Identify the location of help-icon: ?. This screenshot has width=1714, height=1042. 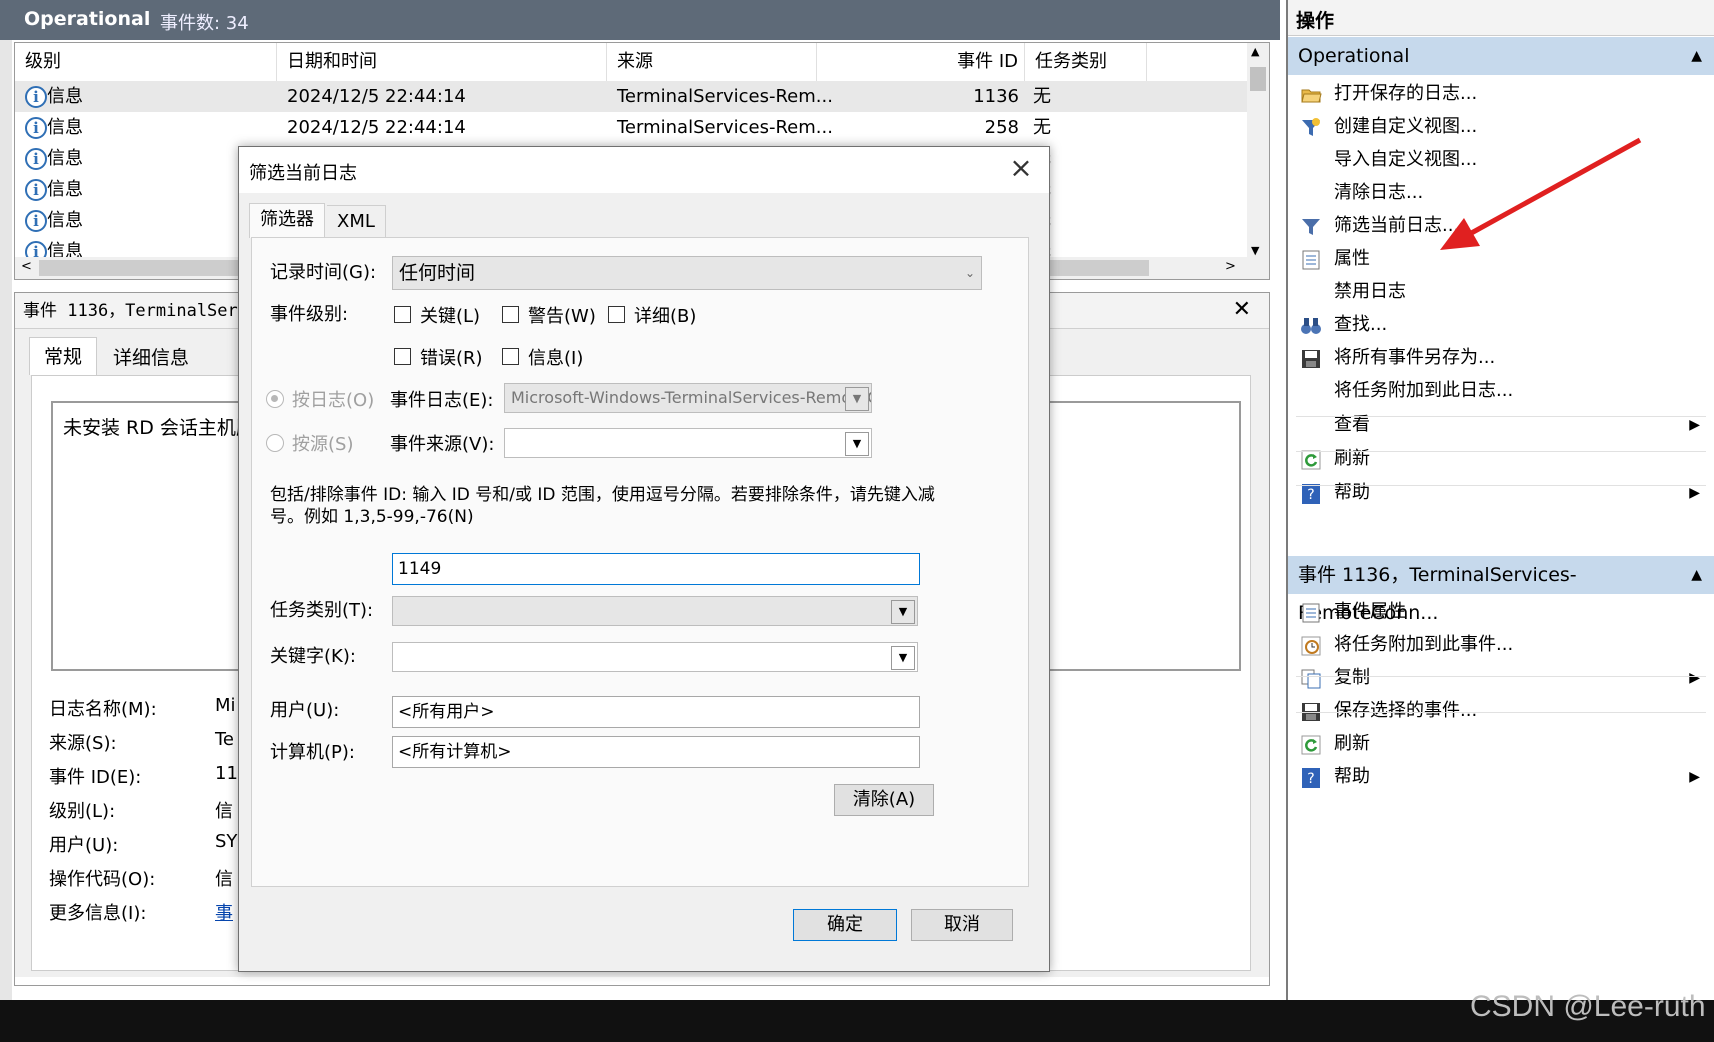
(1311, 777).